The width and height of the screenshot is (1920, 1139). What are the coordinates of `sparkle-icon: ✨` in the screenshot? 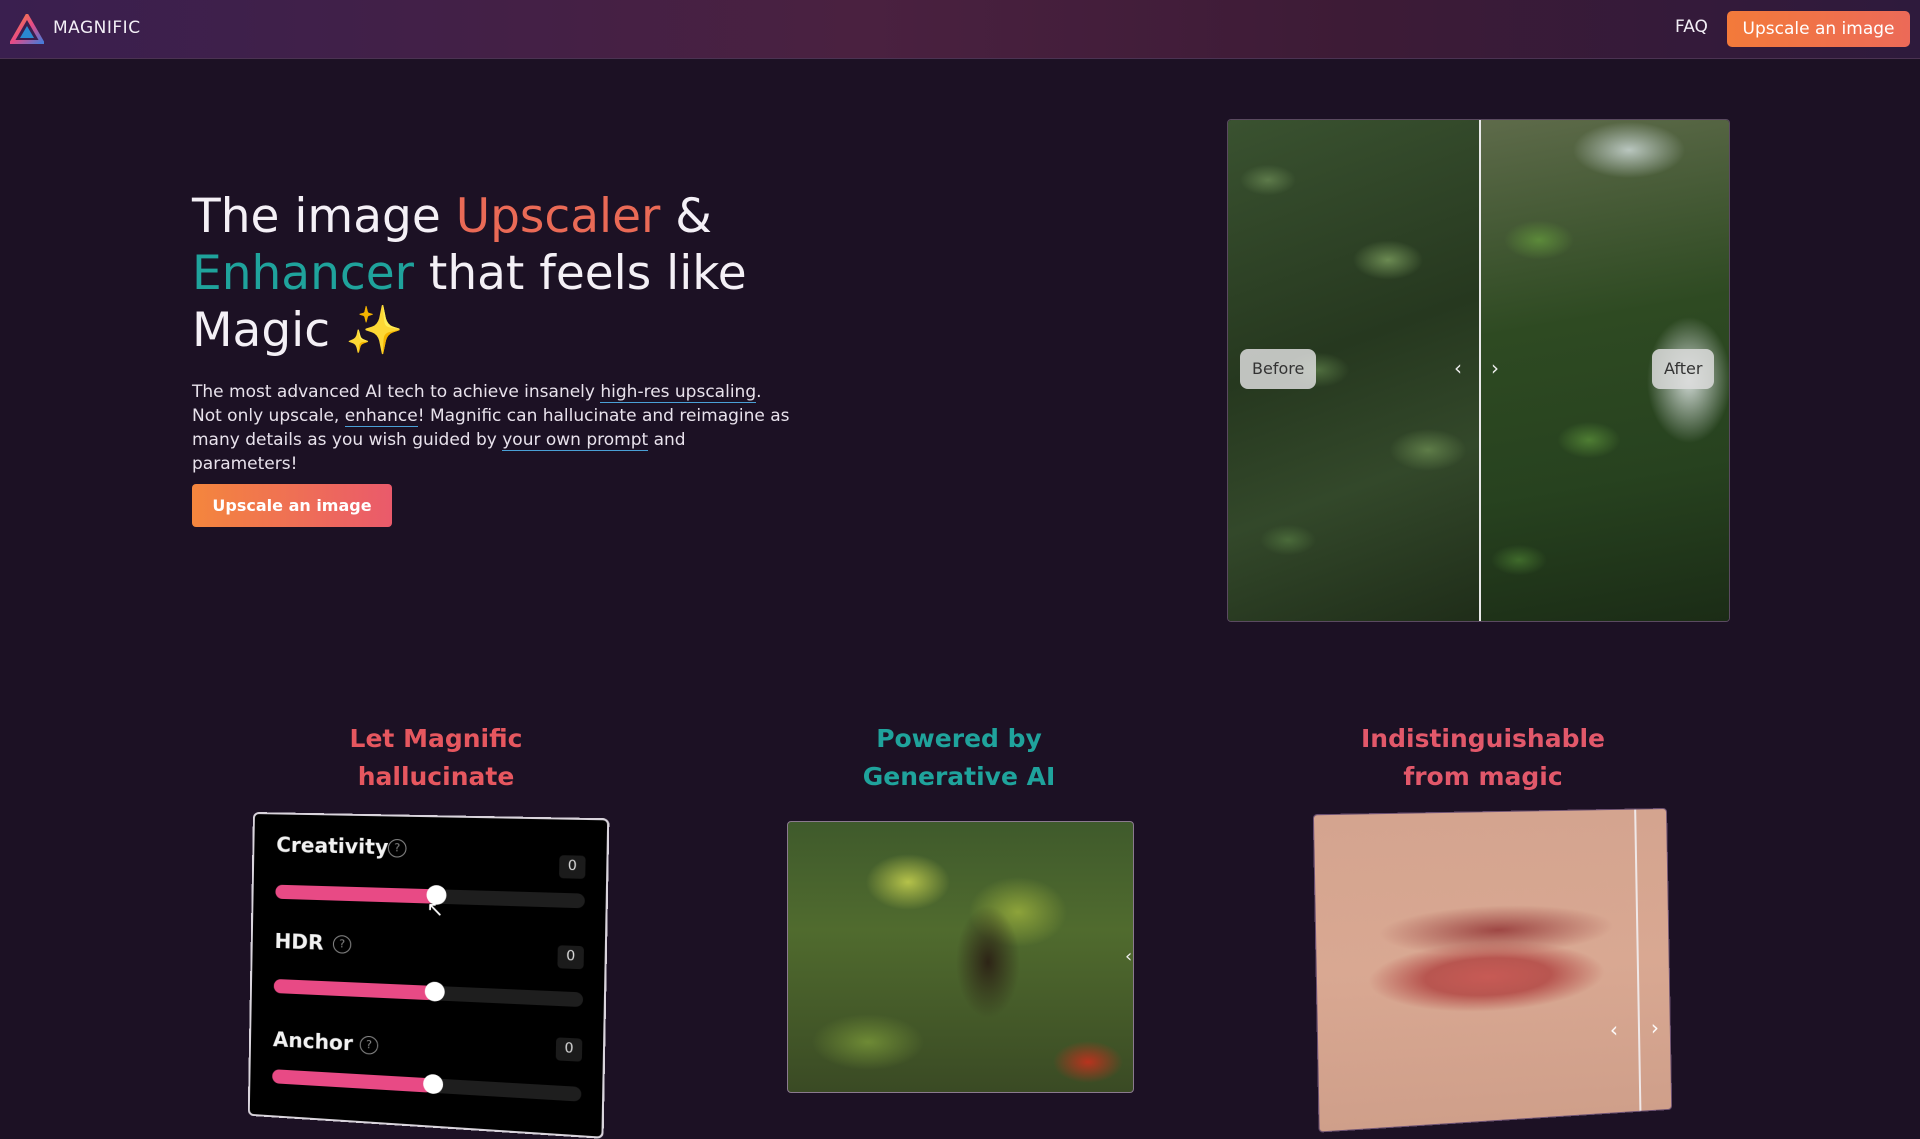 It's located at (374, 330).